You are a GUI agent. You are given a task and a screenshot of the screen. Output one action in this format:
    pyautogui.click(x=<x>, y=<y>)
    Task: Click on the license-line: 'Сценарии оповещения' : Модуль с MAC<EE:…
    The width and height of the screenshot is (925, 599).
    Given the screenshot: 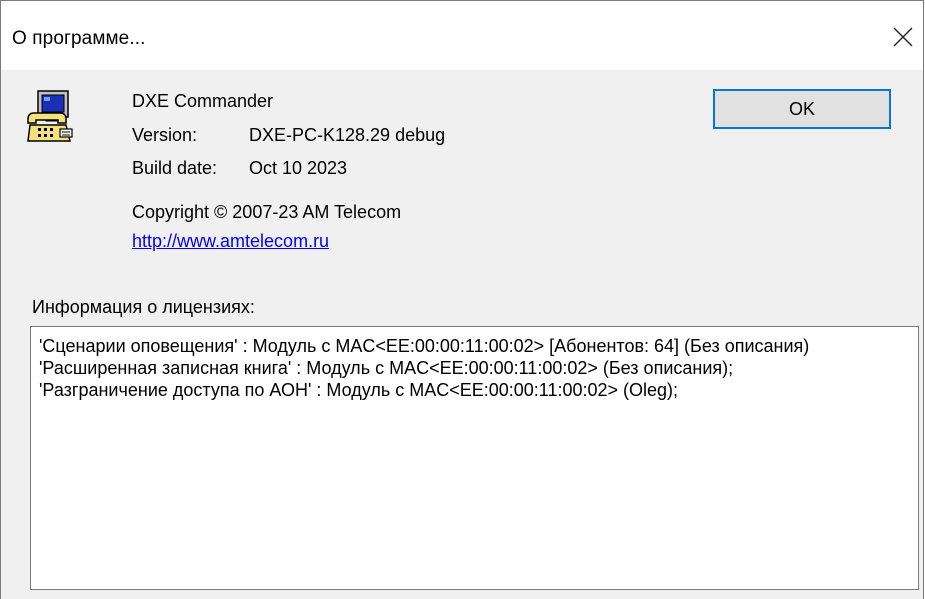 What is the action you would take?
    pyautogui.click(x=424, y=346)
    